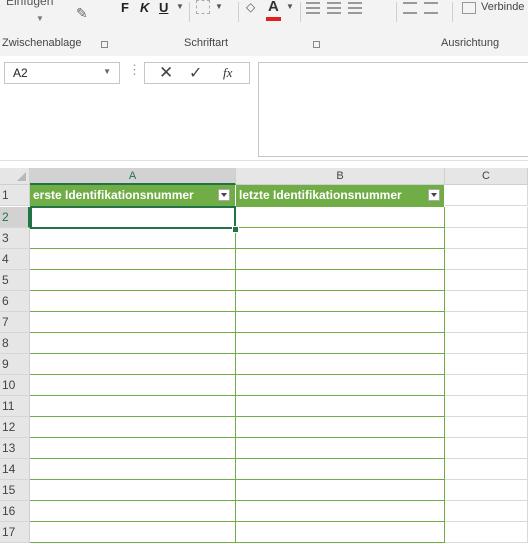  What do you see at coordinates (340, 238) in the screenshot?
I see `cell-b3` at bounding box center [340, 238].